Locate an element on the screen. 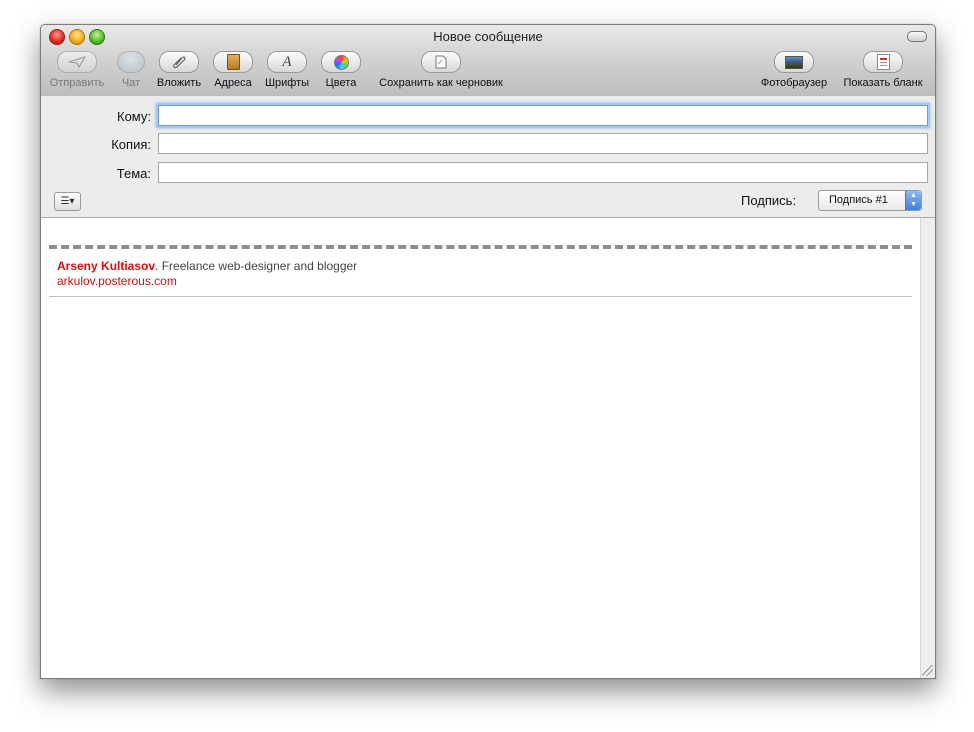 This screenshot has width=974, height=732. chat-button: Чат is located at coordinates (131, 70).